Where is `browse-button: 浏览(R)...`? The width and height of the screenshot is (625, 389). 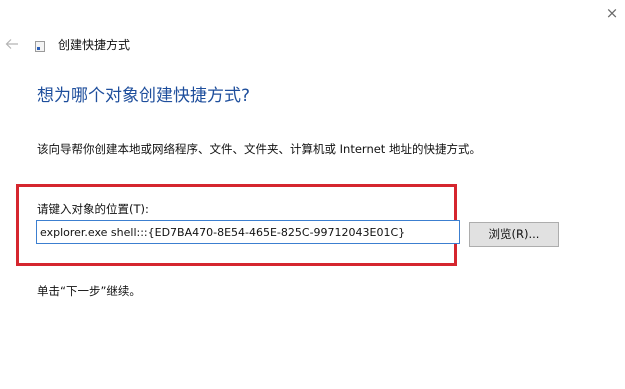 browse-button: 浏览(R)... is located at coordinates (514, 234).